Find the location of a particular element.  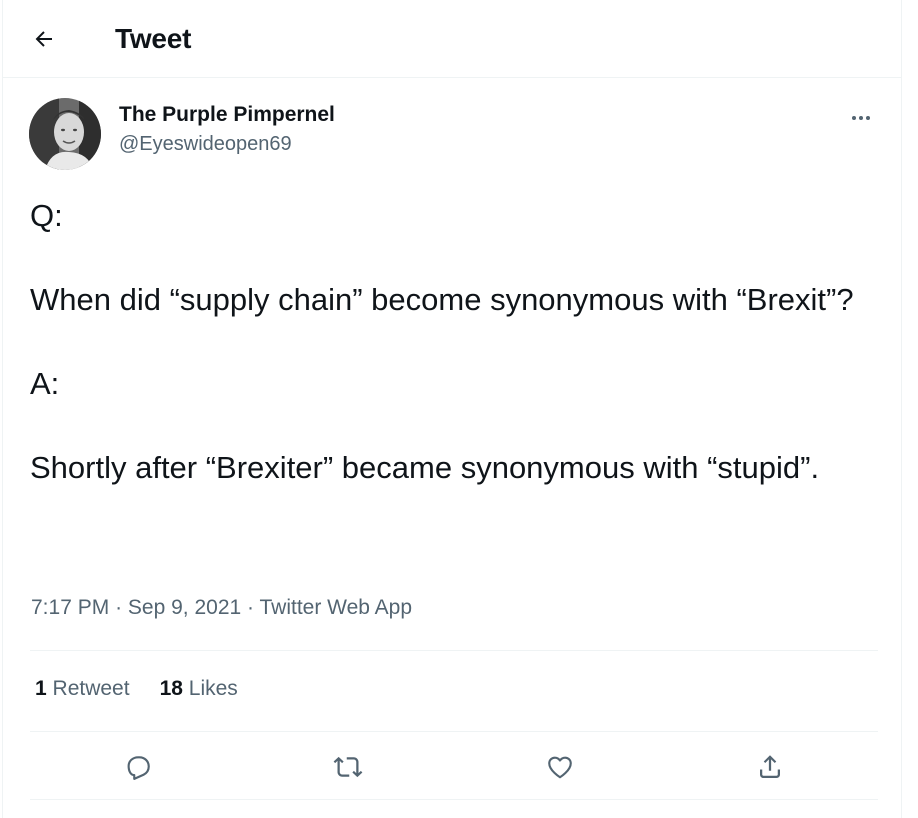

user-handle: @Eyeswideopen69 is located at coordinates (205, 144).